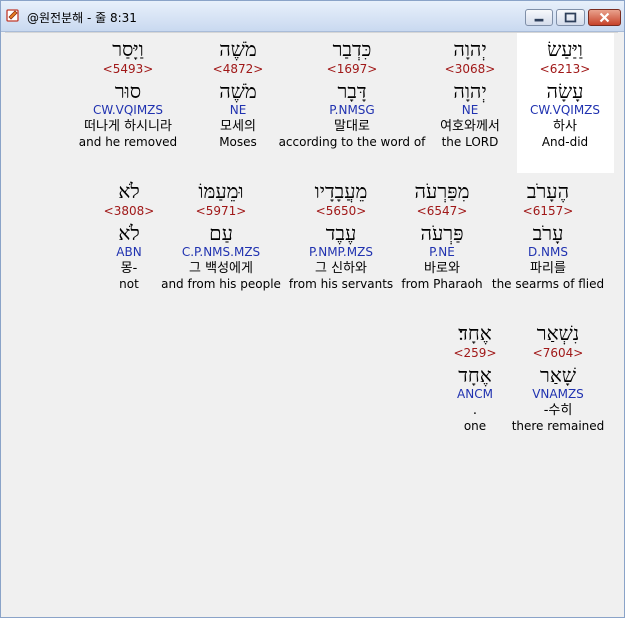 This screenshot has width=625, height=618. What do you see at coordinates (221, 191) in the screenshot?
I see `hebrew-word: וּמֵעַמּוֹ` at bounding box center [221, 191].